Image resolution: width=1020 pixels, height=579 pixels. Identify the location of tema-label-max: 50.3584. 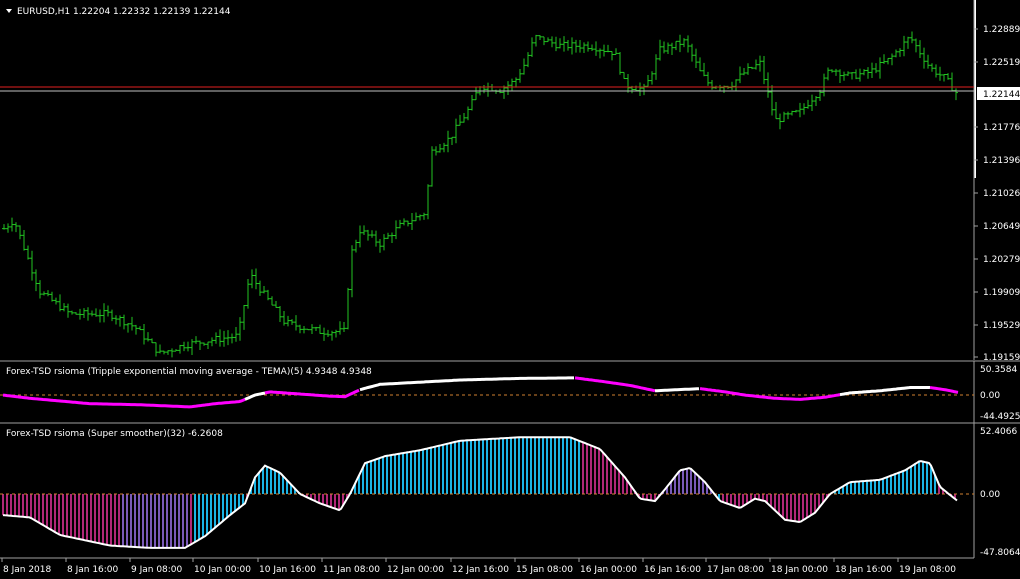
(998, 370).